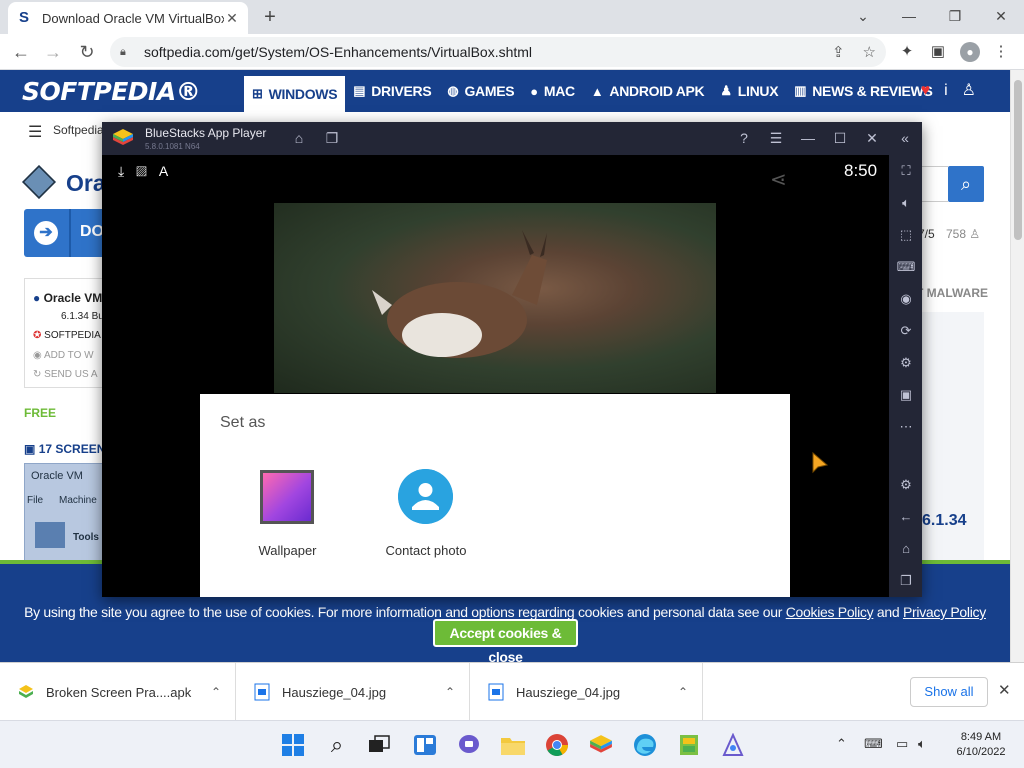  Describe the element at coordinates (295, 94) in the screenshot. I see `nav-windows: ⊞ WINDOWS` at that location.